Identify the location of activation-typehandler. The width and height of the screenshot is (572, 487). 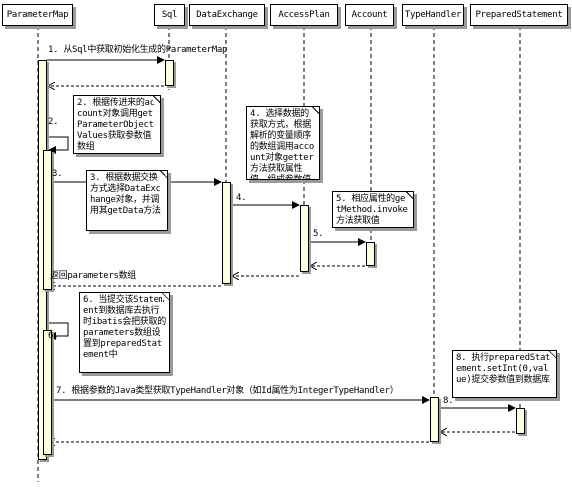
(434, 419).